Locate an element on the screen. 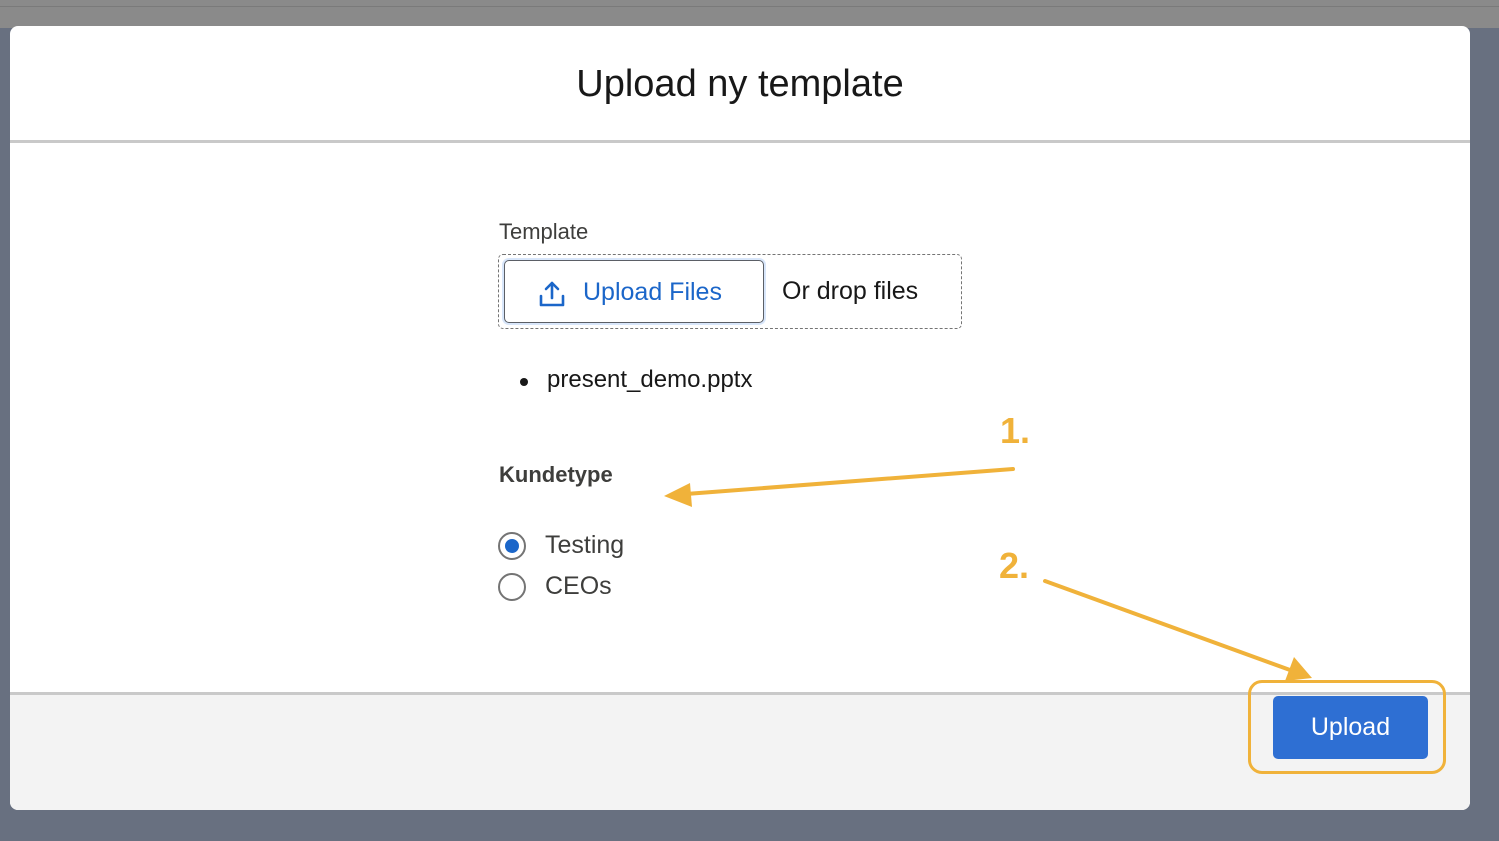 This screenshot has height=841, width=1499. modal-header: Upload ny template is located at coordinates (740, 84).